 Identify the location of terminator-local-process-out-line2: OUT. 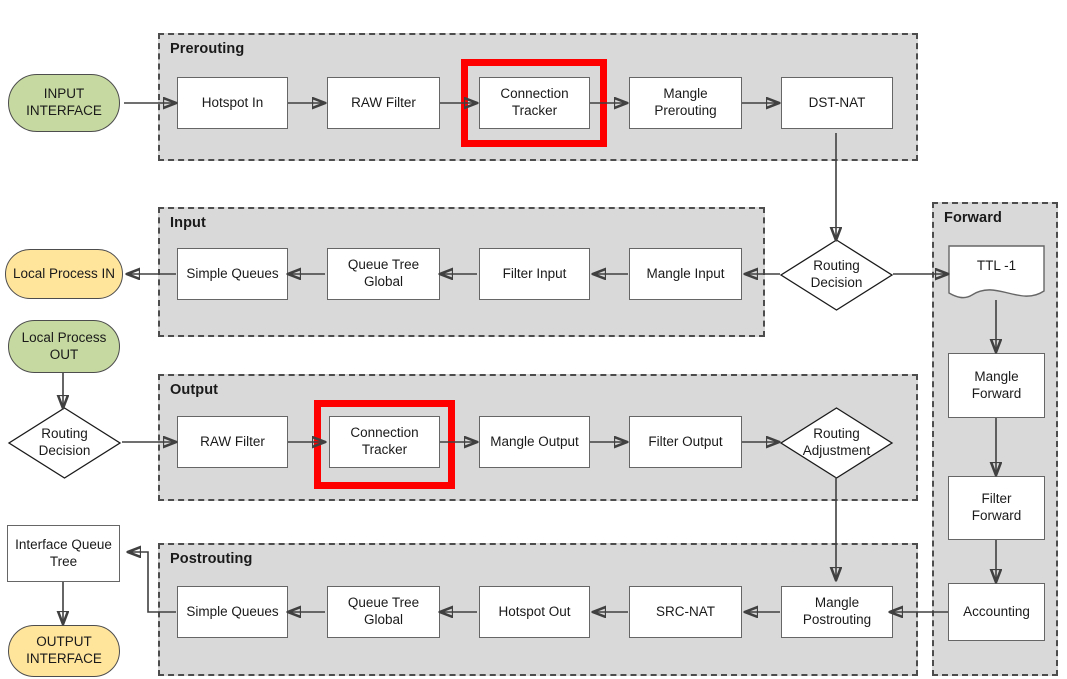
(64, 354).